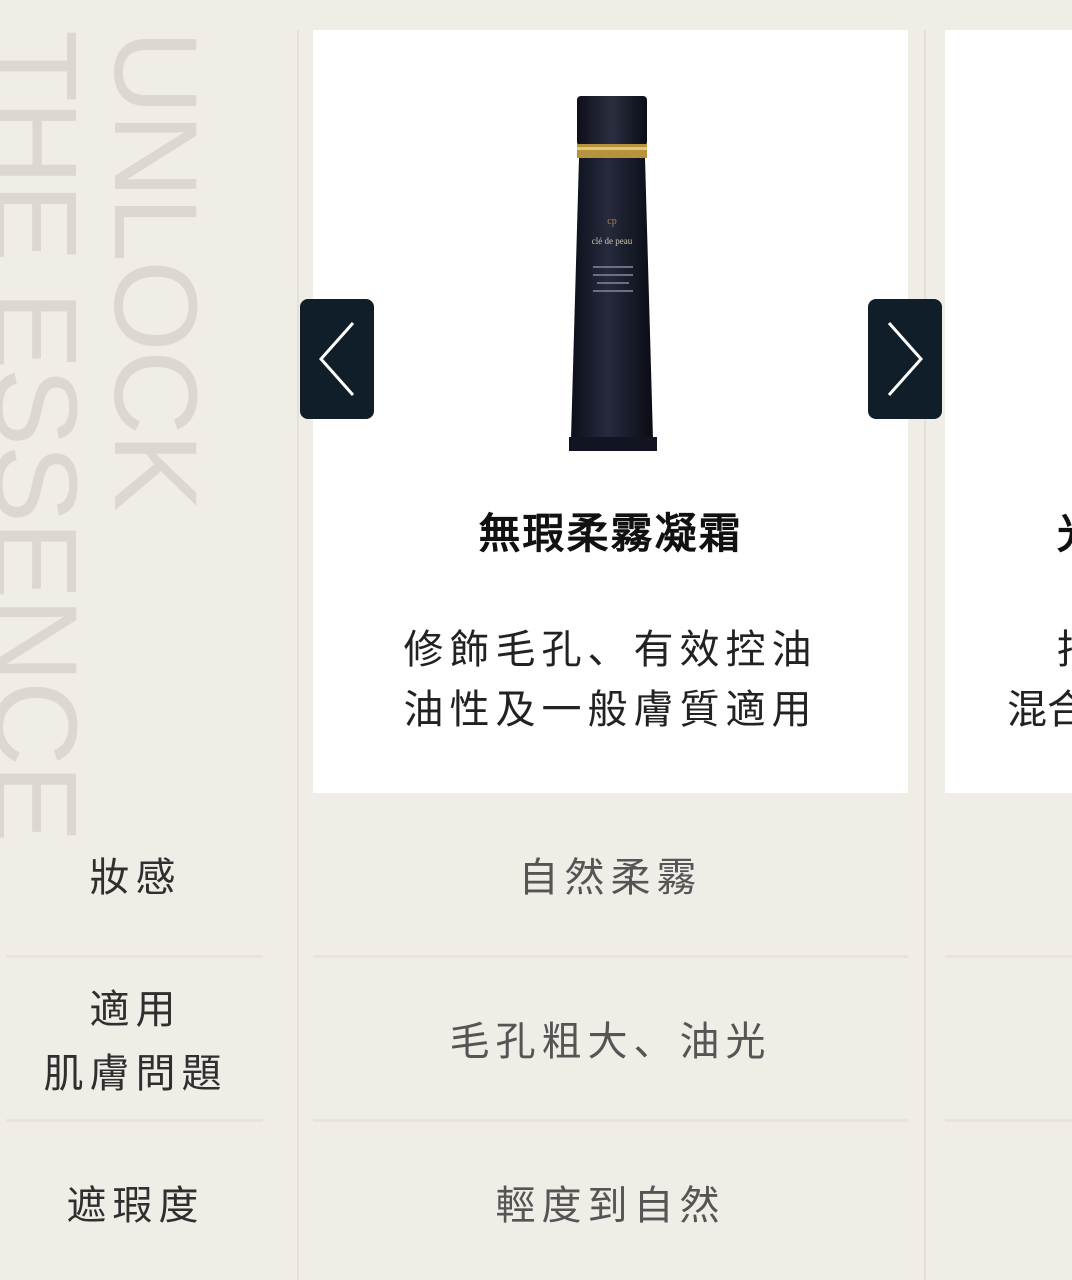 The height and width of the screenshot is (1280, 1072). Describe the element at coordinates (50, 435) in the screenshot. I see `watermark-line-2: THE ESSENCE` at that location.